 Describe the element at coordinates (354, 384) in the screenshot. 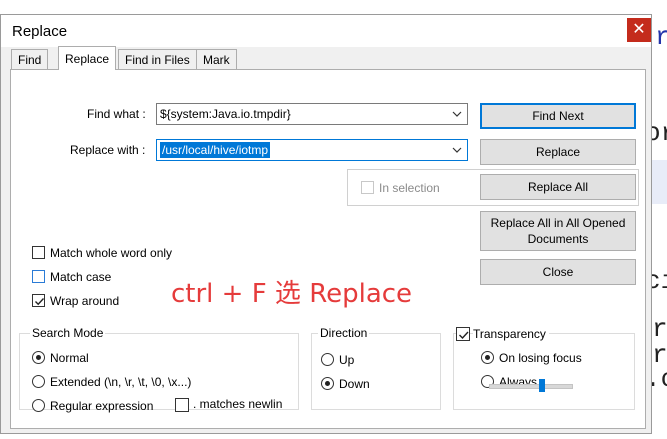

I see `direction-down-label: Down` at that location.